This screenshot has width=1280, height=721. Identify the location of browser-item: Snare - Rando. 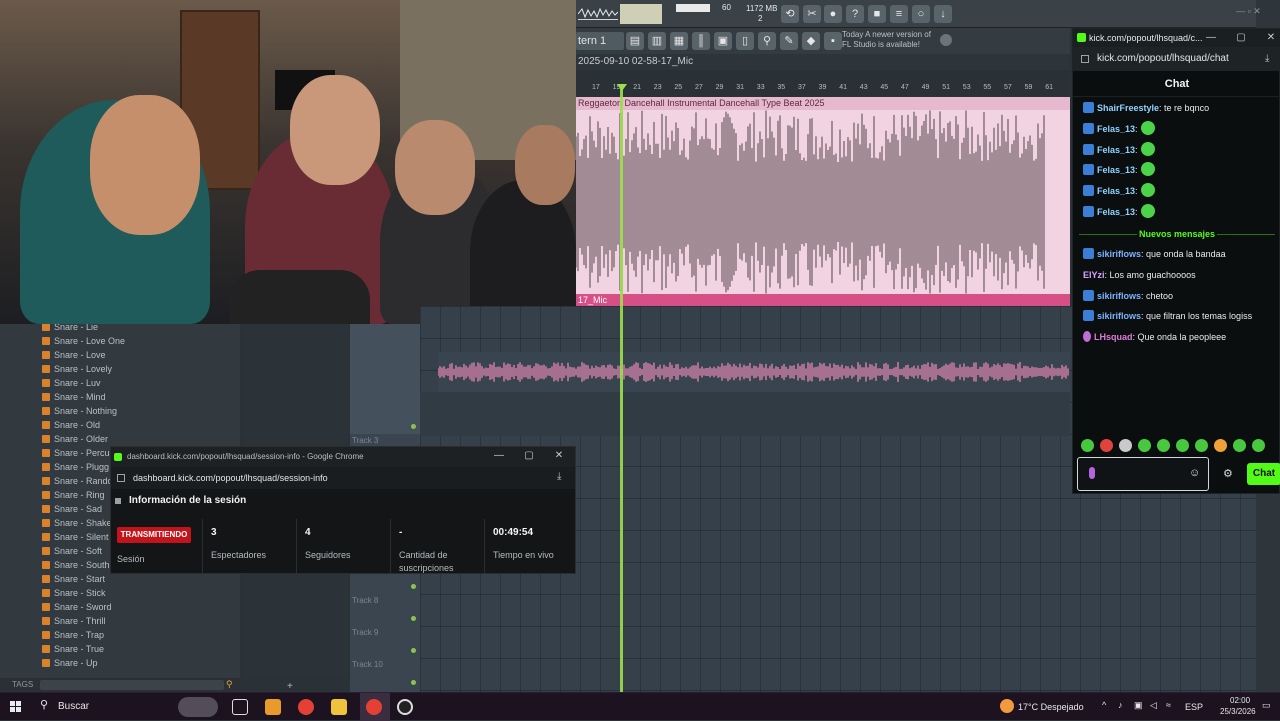
(77, 481).